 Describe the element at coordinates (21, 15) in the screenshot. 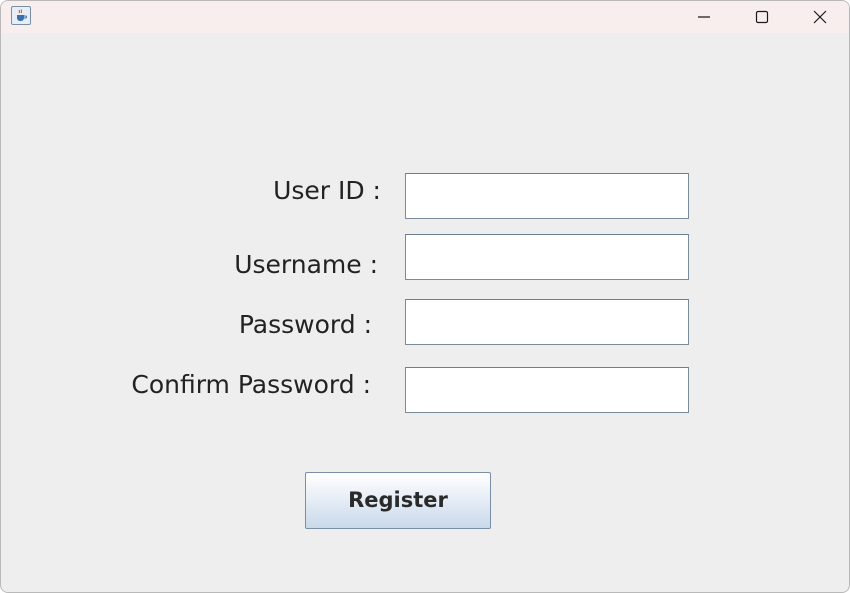

I see `java-cup-icon` at that location.